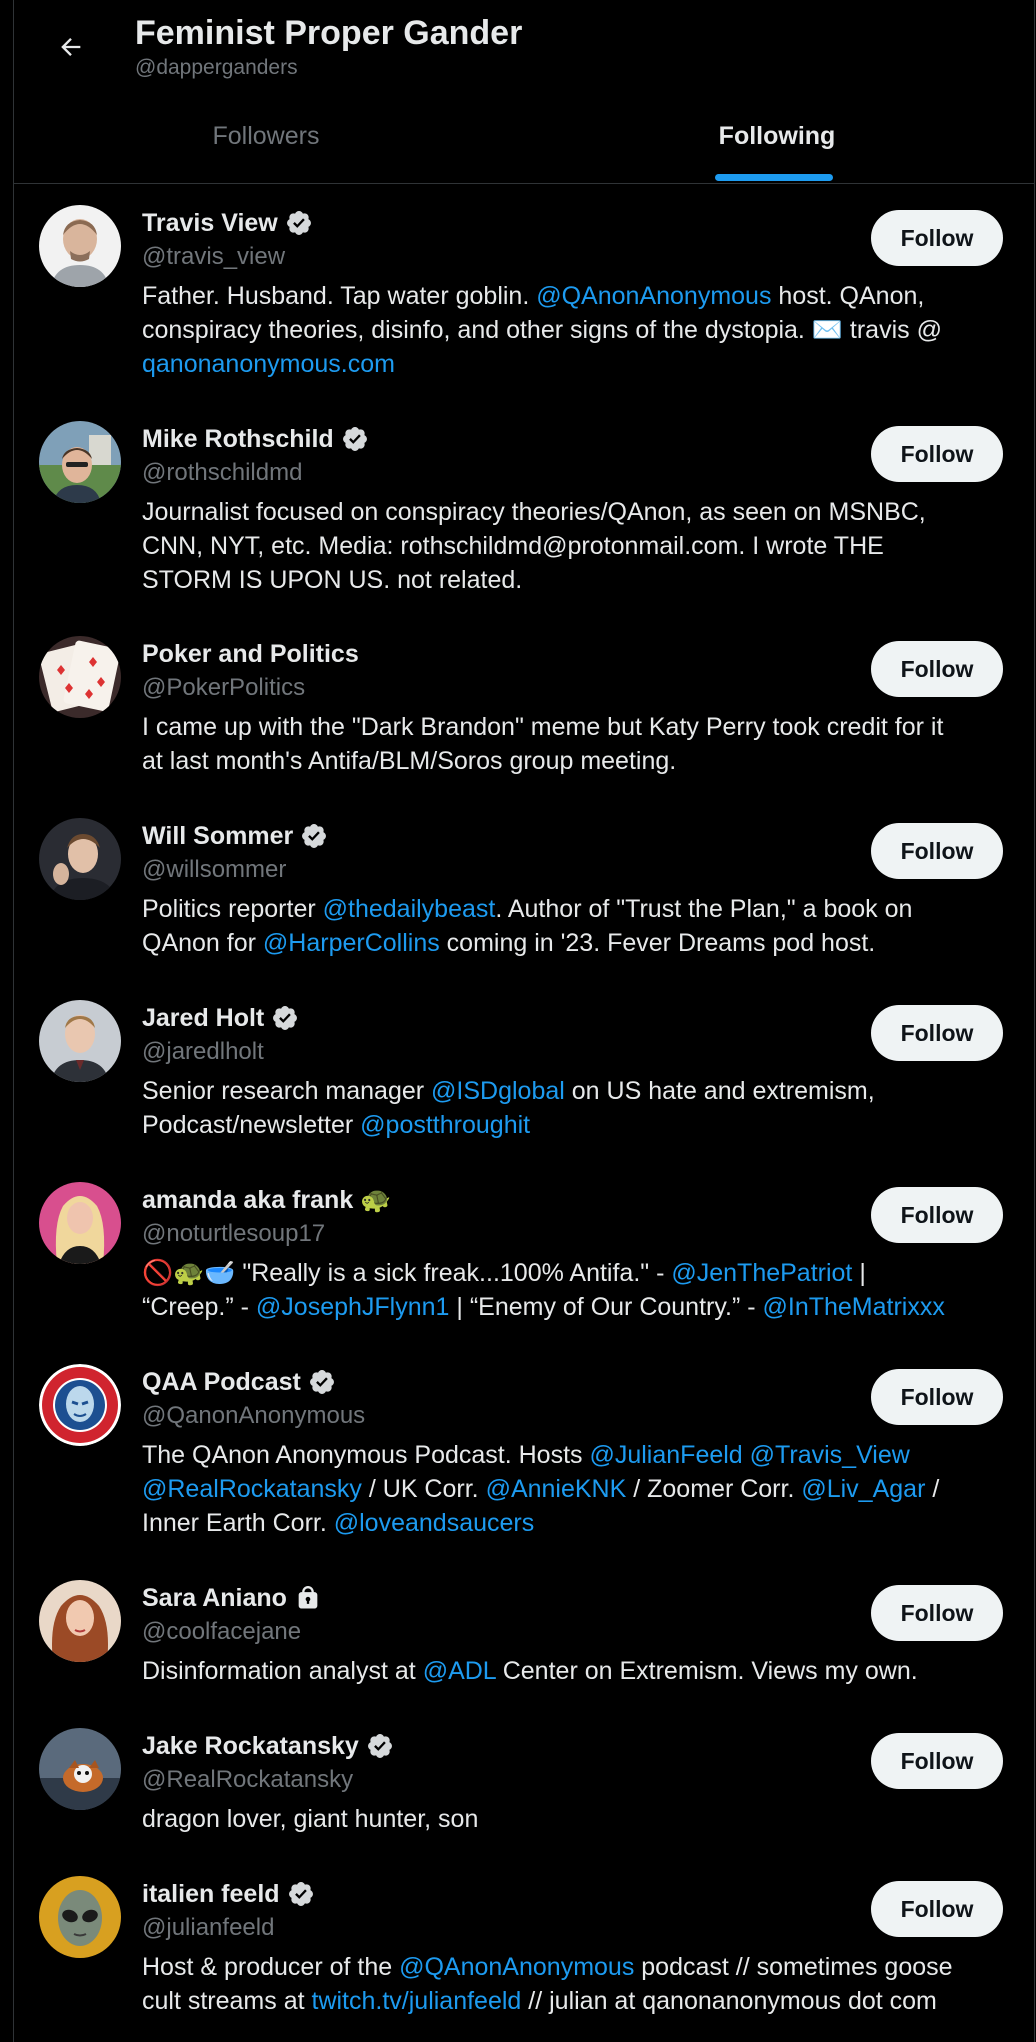 This screenshot has width=1036, height=2042. What do you see at coordinates (208, 1927) in the screenshot?
I see `user-handle: @julianfeeld` at bounding box center [208, 1927].